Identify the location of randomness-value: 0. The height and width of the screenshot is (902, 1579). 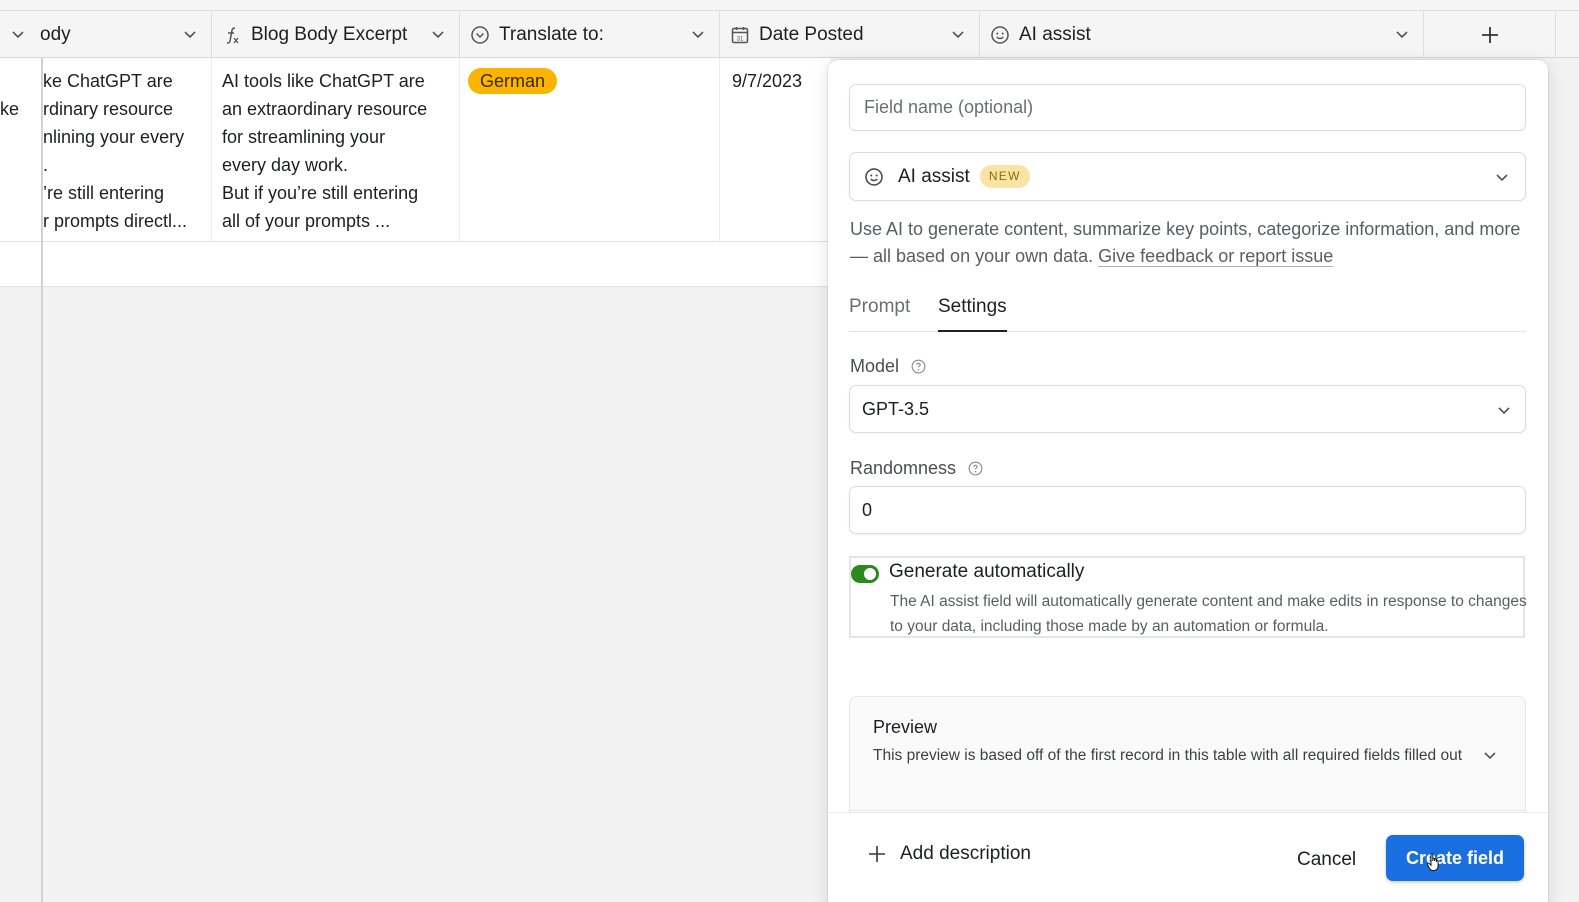
(867, 509).